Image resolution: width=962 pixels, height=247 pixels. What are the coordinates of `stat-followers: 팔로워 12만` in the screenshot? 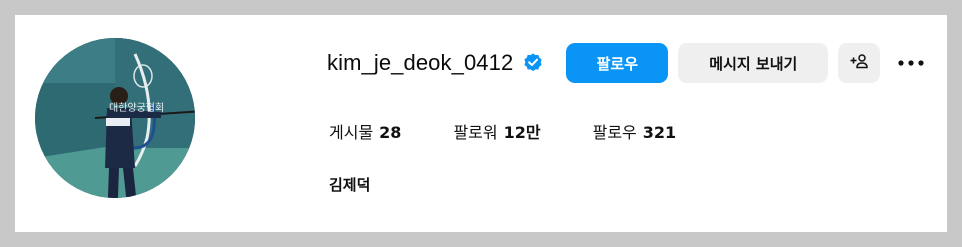 It's located at (496, 131).